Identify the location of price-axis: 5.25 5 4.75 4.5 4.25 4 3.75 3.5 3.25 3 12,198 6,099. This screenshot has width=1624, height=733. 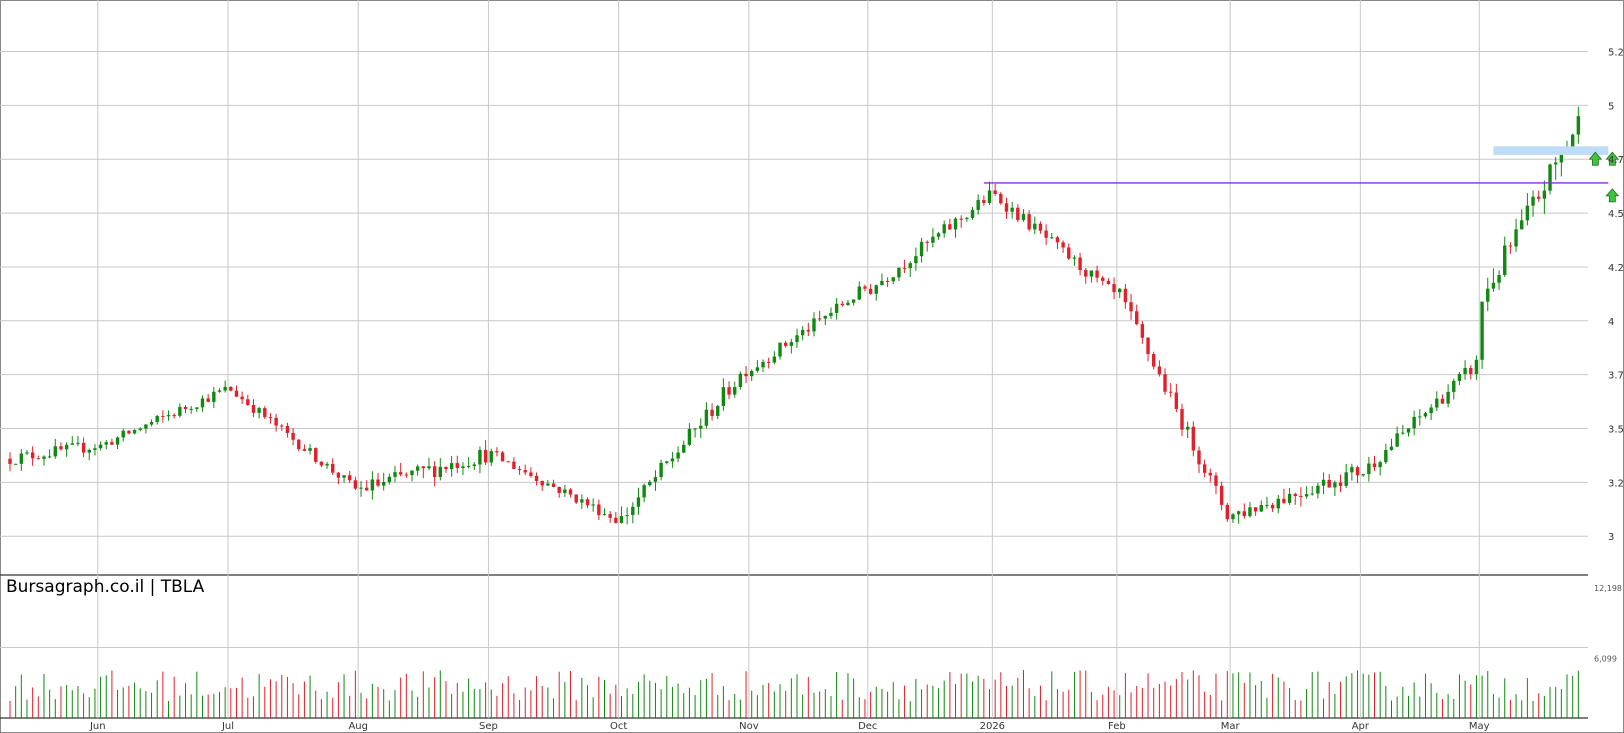
(1609, 356).